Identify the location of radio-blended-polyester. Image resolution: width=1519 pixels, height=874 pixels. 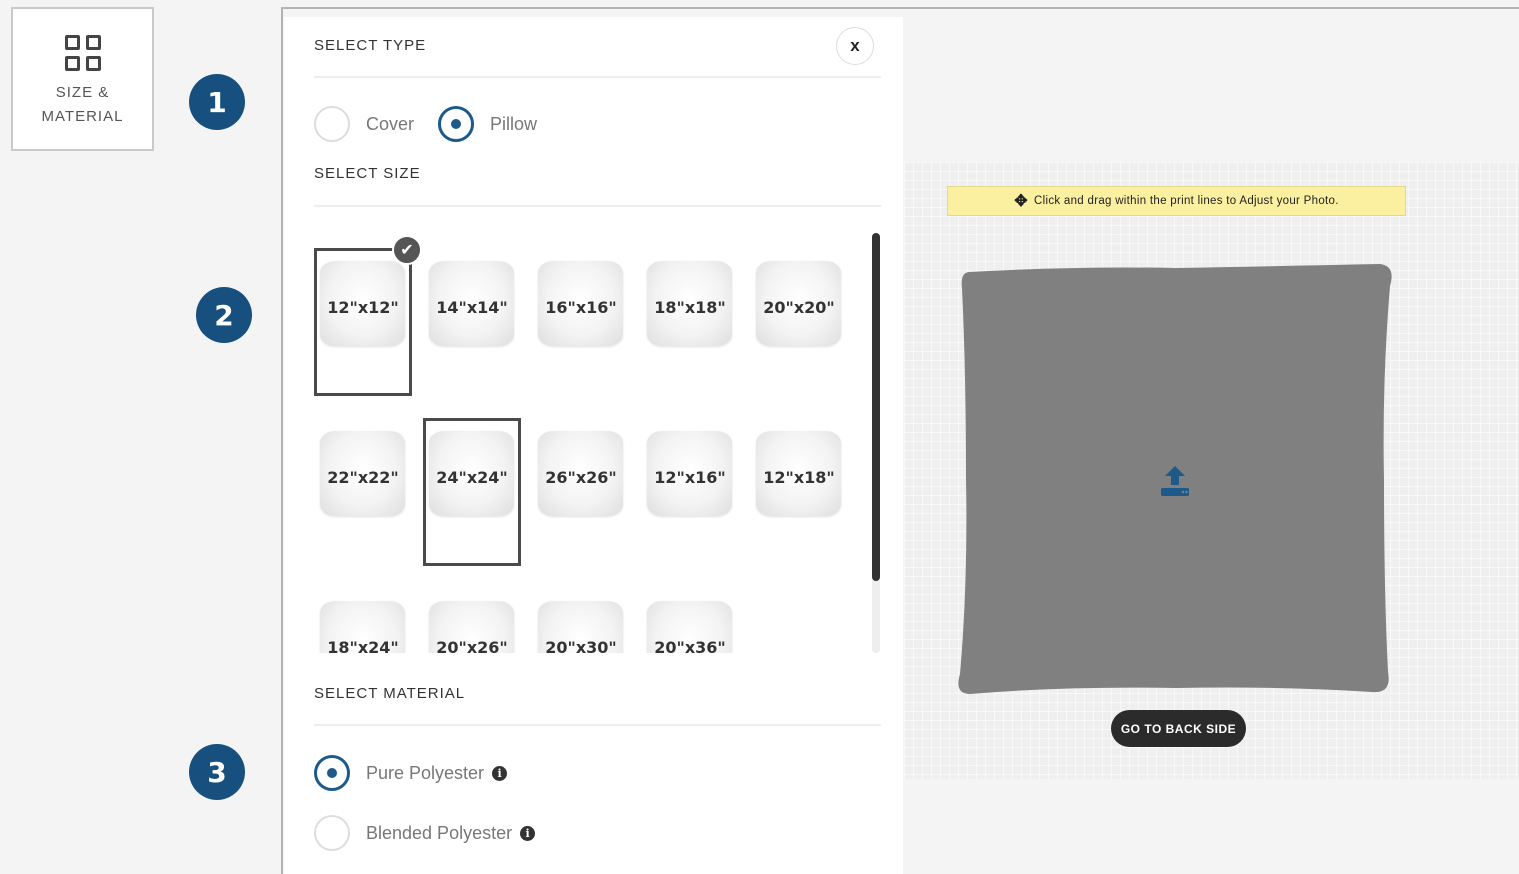
(332, 833).